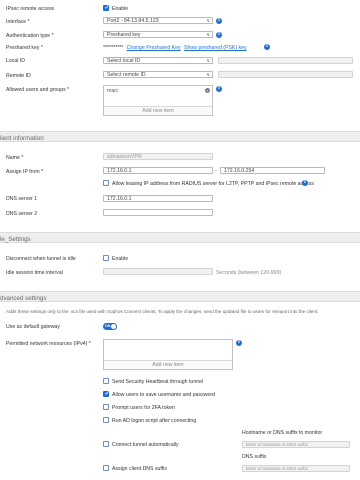  What do you see at coordinates (219, 20) in the screenshot?
I see `interface-info-icon: i` at bounding box center [219, 20].